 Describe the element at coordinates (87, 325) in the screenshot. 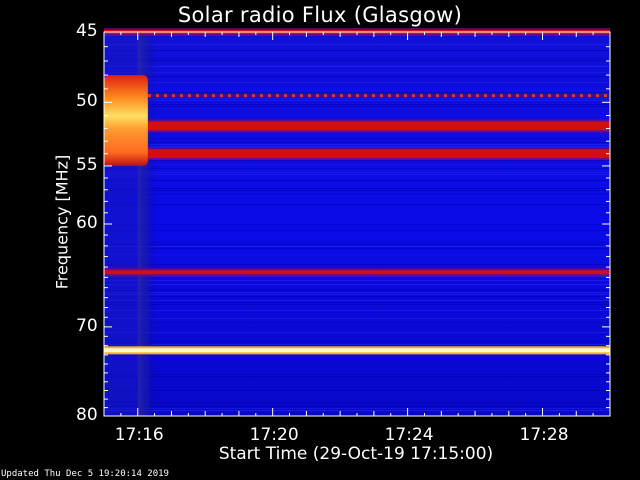

I see `y-tick-label: 70` at that location.